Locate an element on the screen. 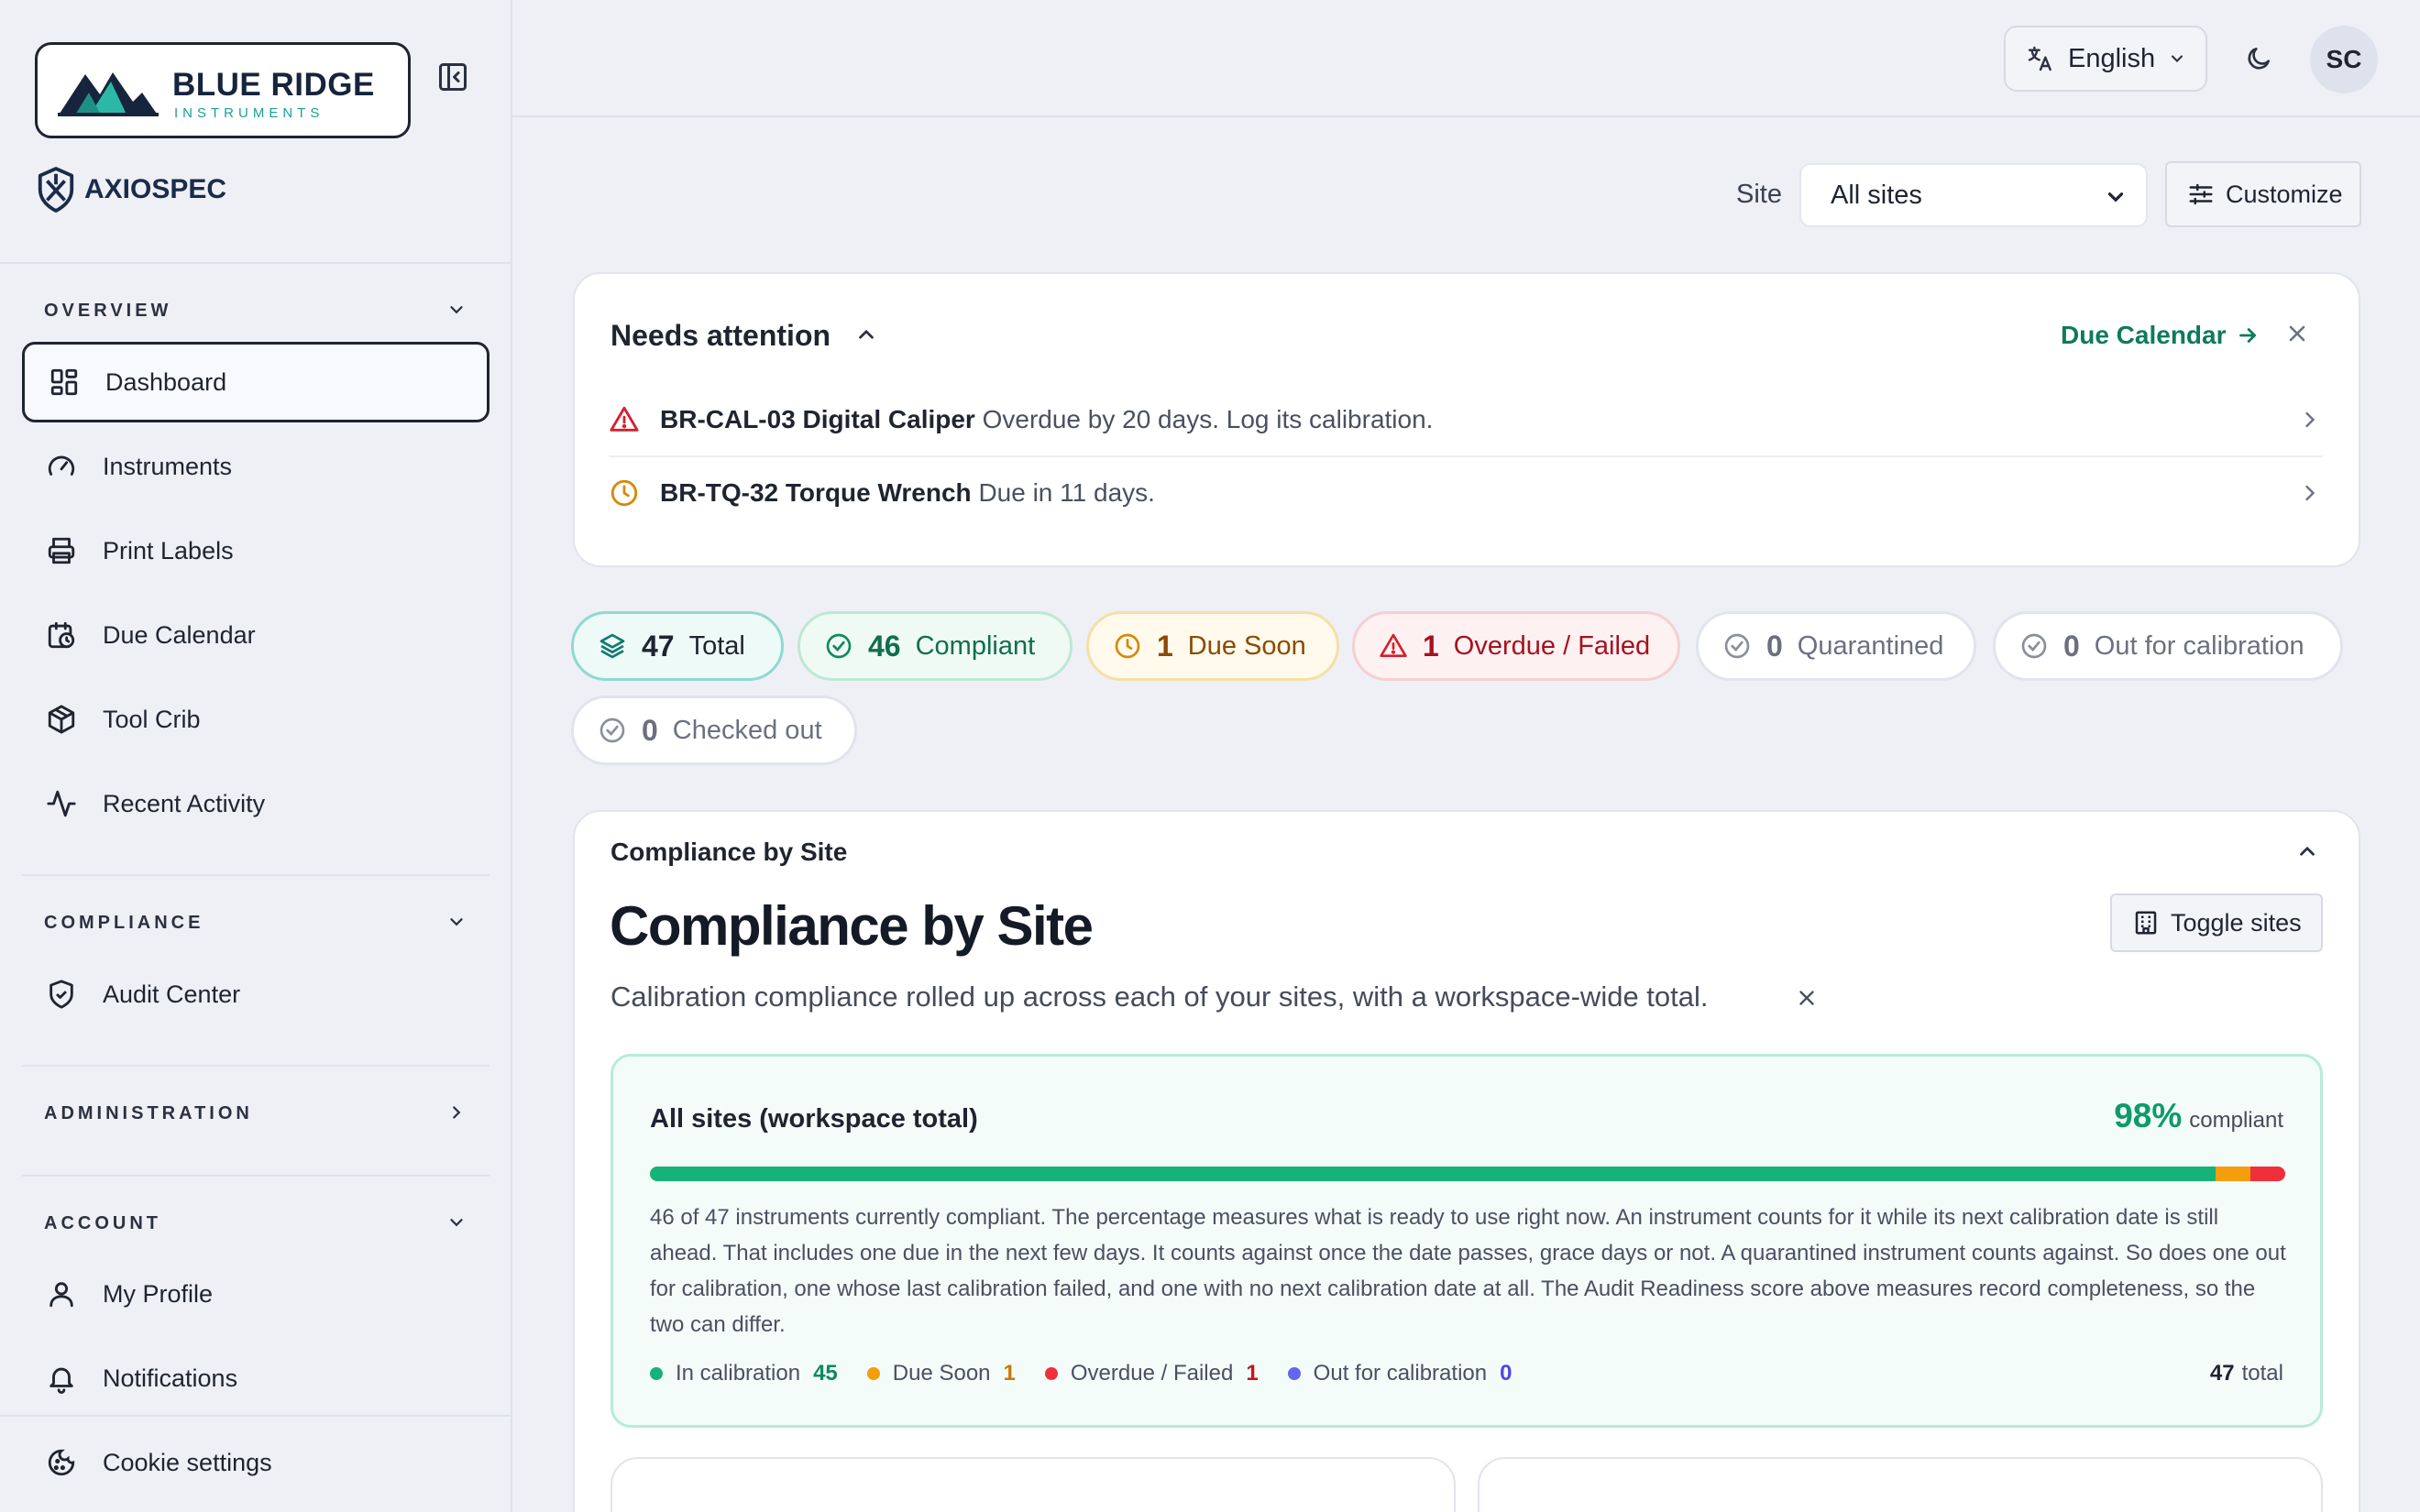 The height and width of the screenshot is (1512, 2420). stat-chip-overdue-failed: 1 Overdue / Failed is located at coordinates (1516, 646).